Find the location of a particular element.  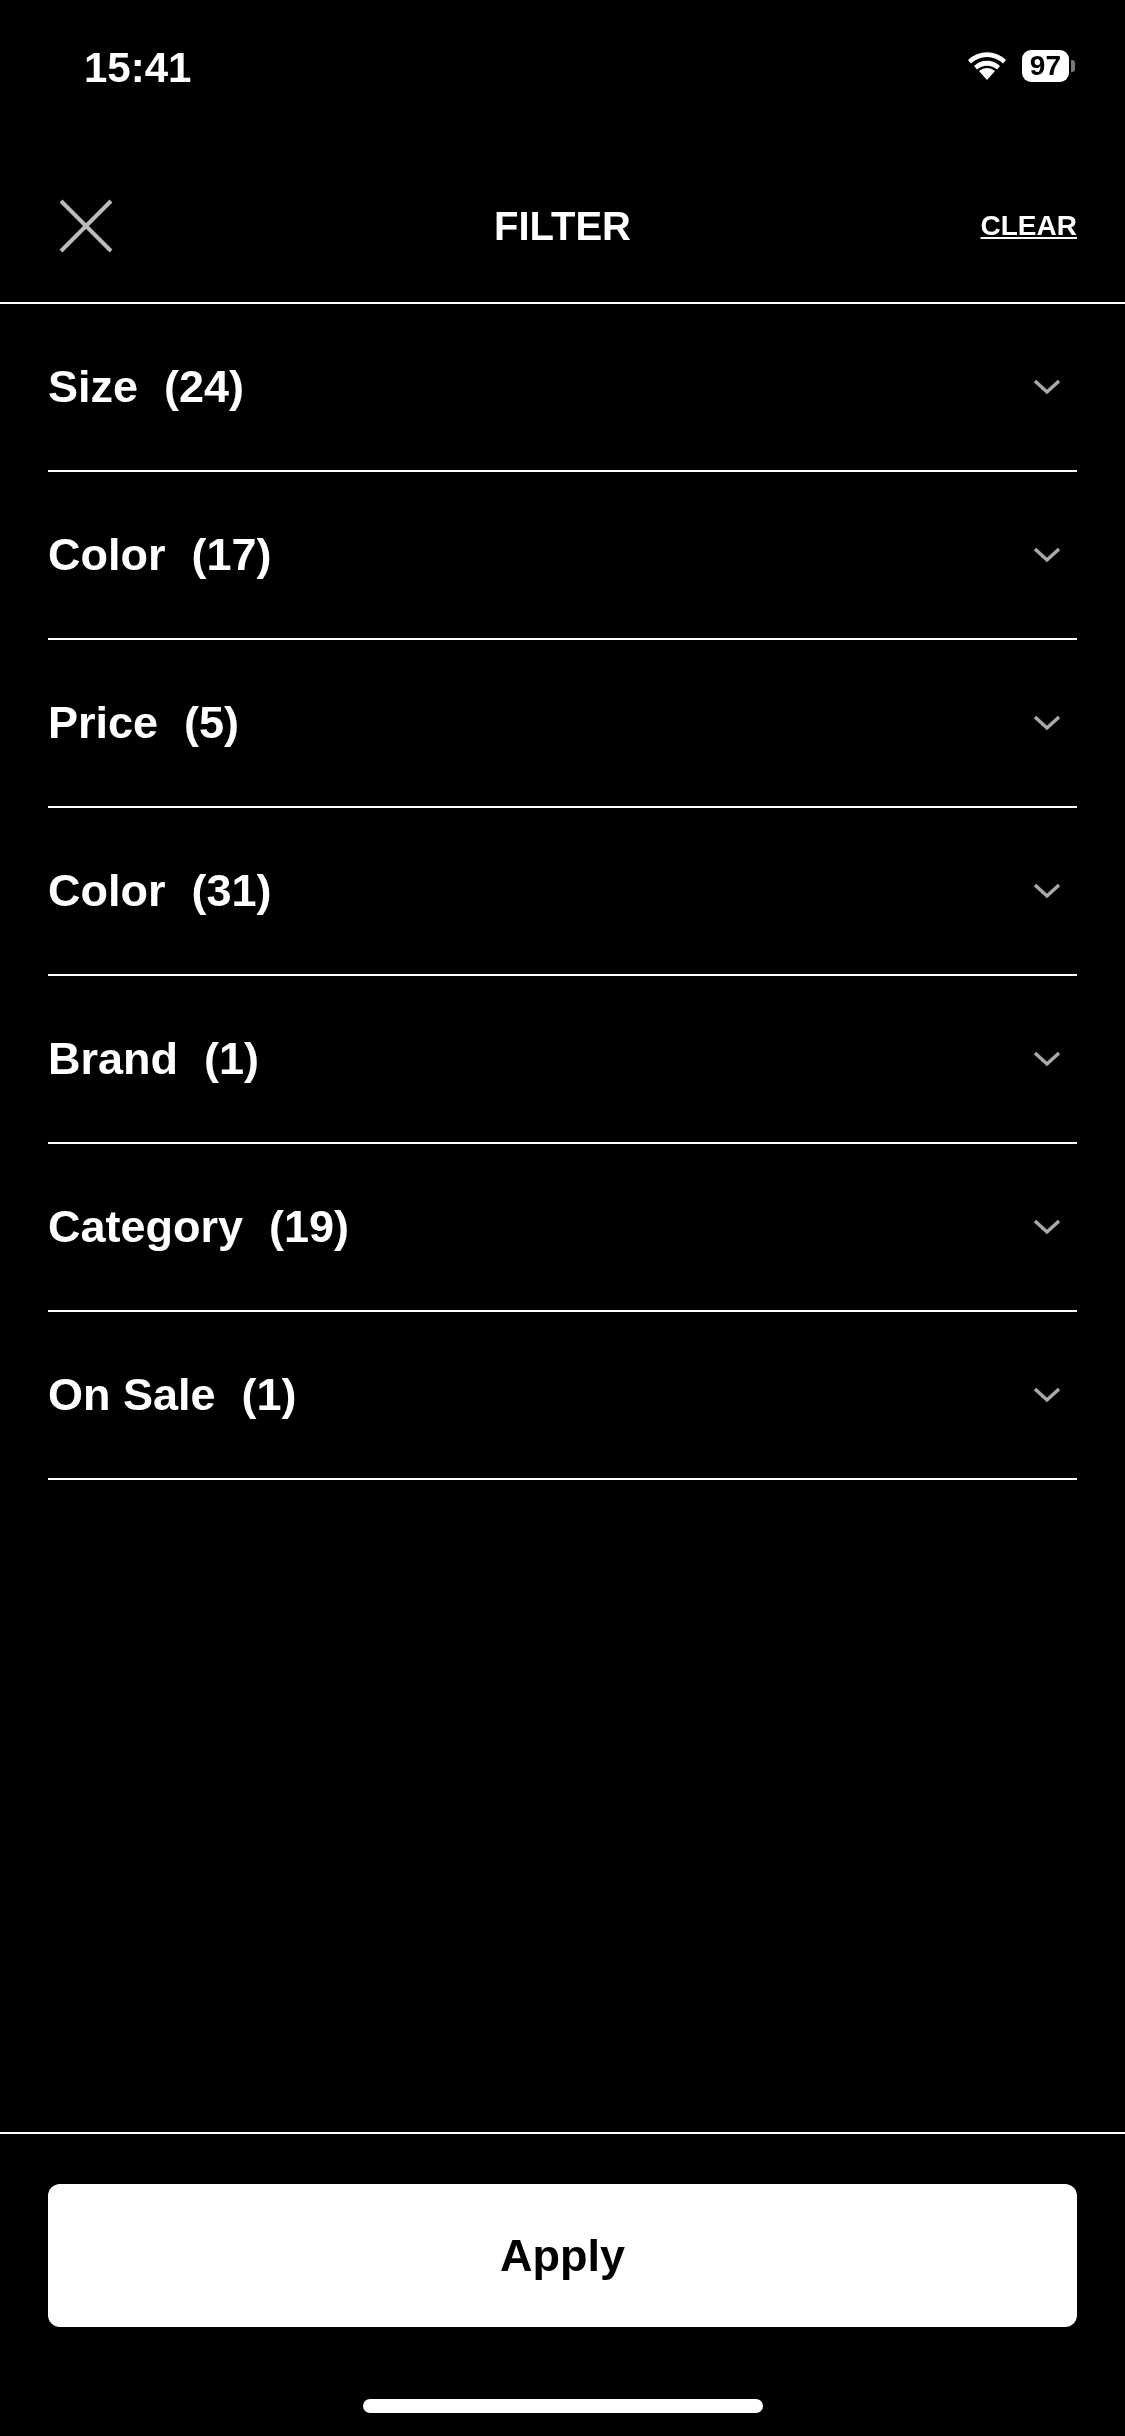

filter-label: Category is located at coordinates (146, 1227).